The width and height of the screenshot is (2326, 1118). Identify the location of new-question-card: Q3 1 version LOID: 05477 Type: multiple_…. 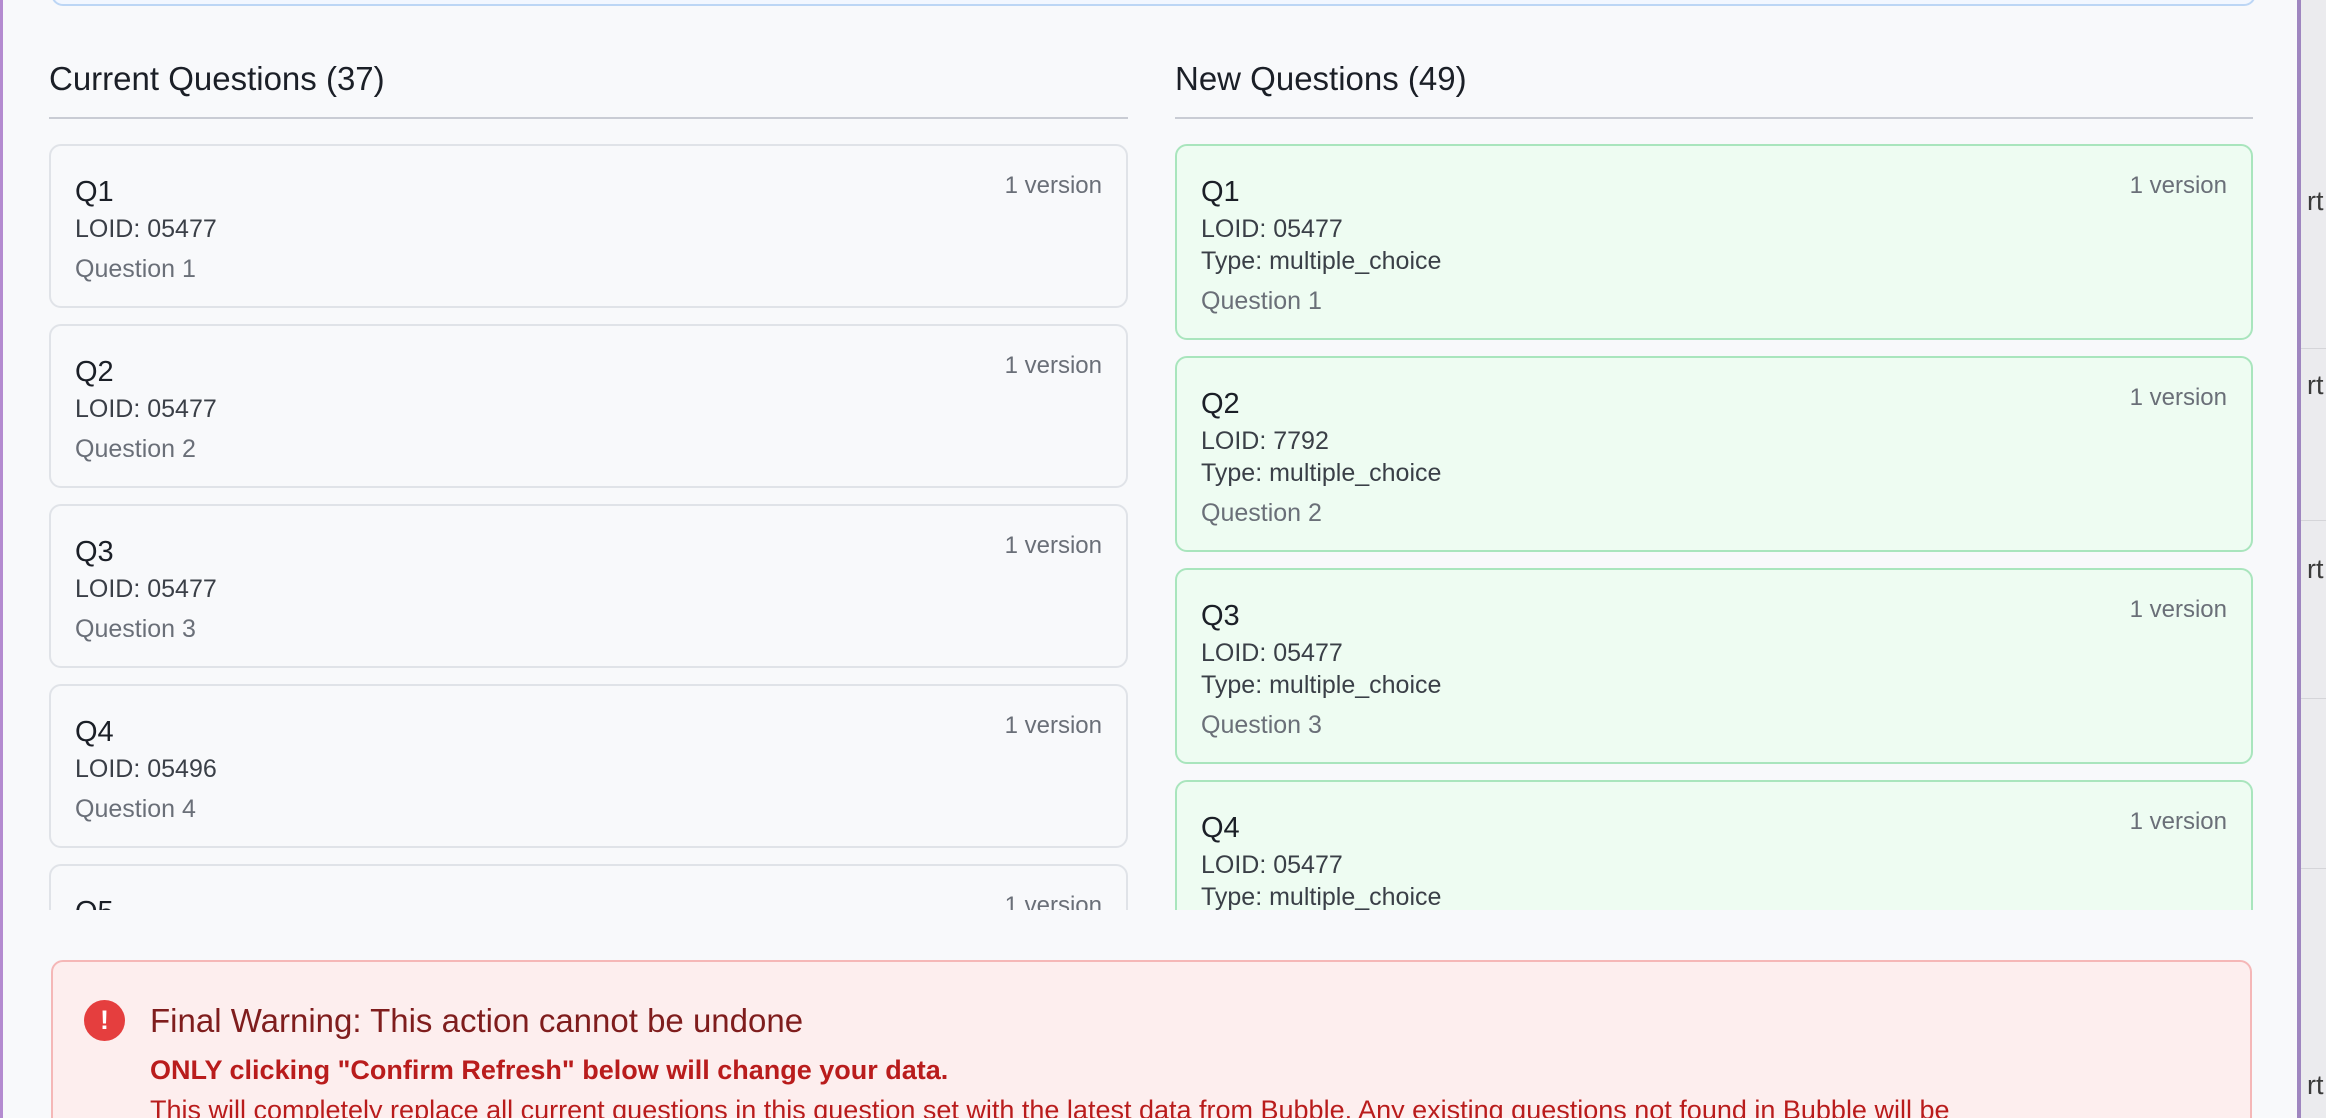
(1714, 666).